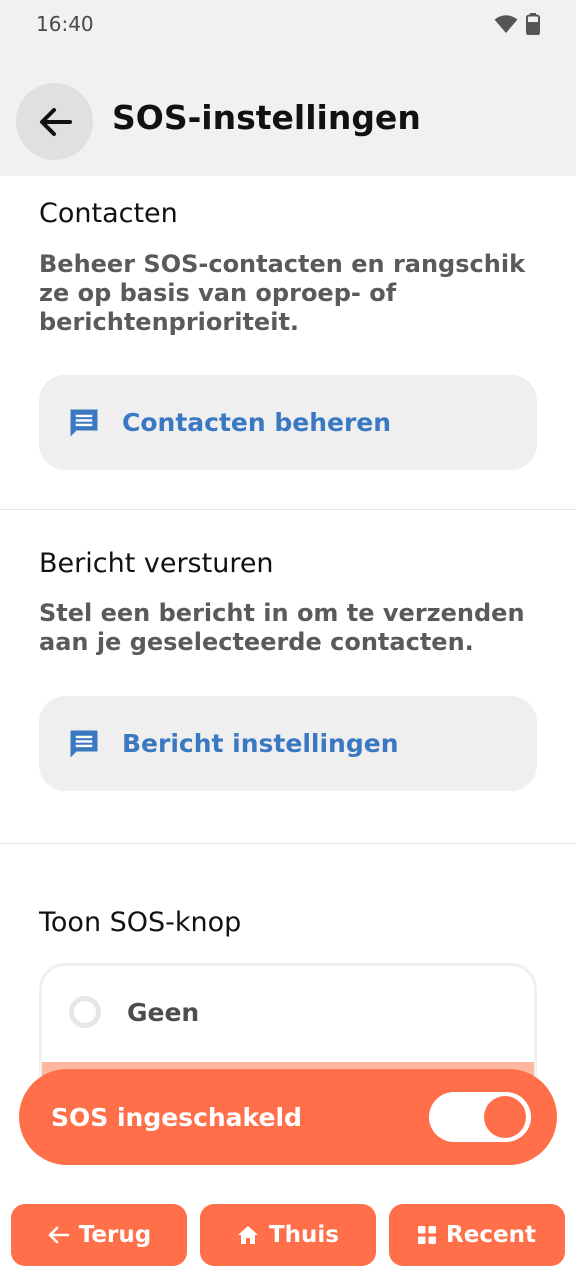 The height and width of the screenshot is (1280, 576). I want to click on wifi-icon, so click(506, 24).